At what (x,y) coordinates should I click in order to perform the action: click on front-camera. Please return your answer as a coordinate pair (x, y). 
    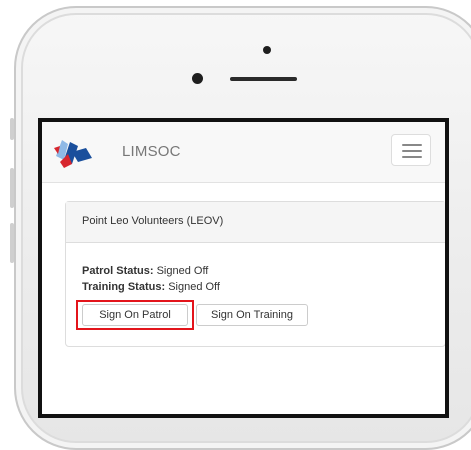
    Looking at the image, I should click on (267, 50).